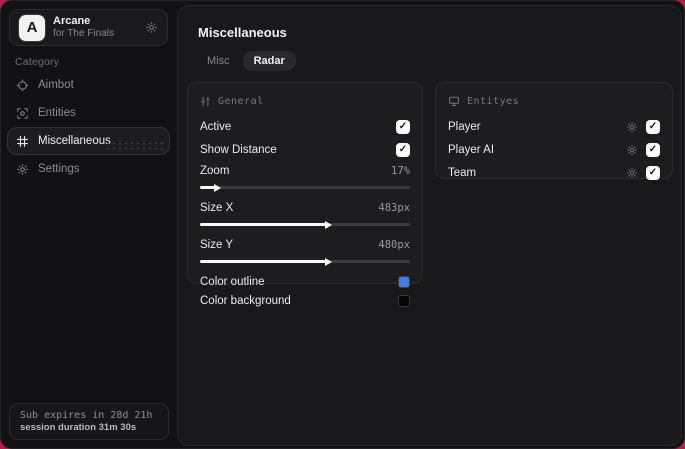  Describe the element at coordinates (328, 224) in the screenshot. I see `size-x-slider-thumb` at that location.